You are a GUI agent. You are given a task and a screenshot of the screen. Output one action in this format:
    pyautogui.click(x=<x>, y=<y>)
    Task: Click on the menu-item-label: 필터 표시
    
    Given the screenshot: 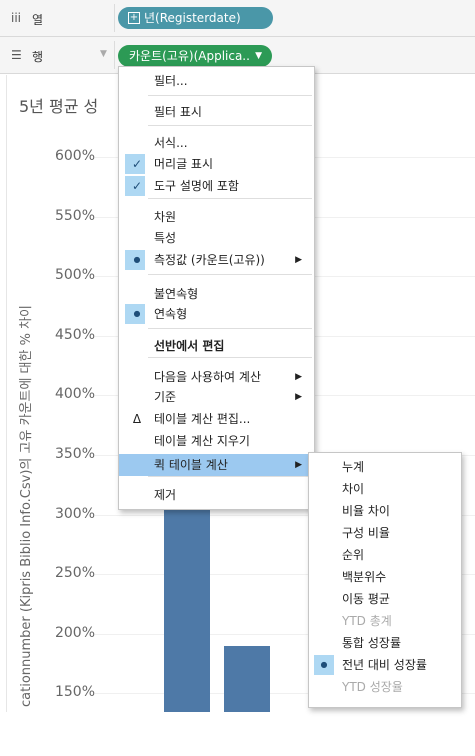 What is the action you would take?
    pyautogui.click(x=178, y=112)
    